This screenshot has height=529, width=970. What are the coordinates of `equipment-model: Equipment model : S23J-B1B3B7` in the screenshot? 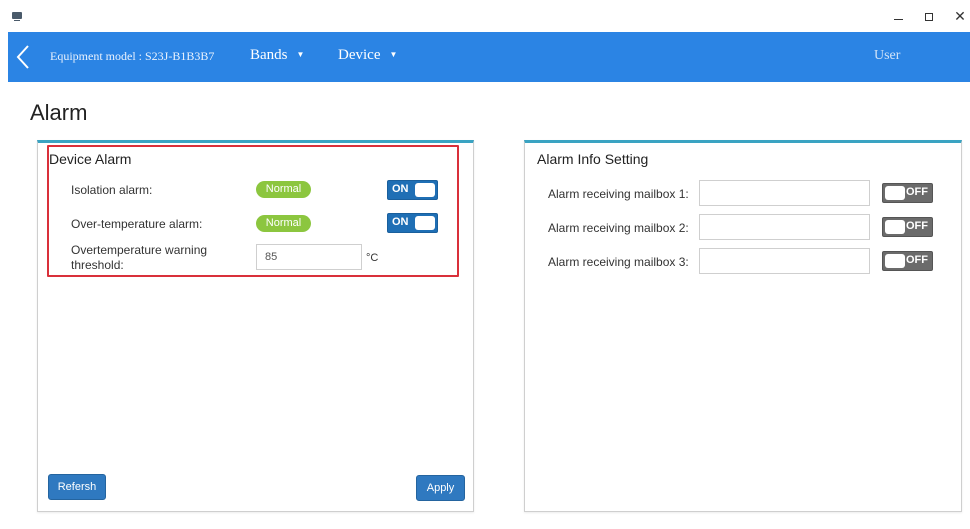 It's located at (132, 56).